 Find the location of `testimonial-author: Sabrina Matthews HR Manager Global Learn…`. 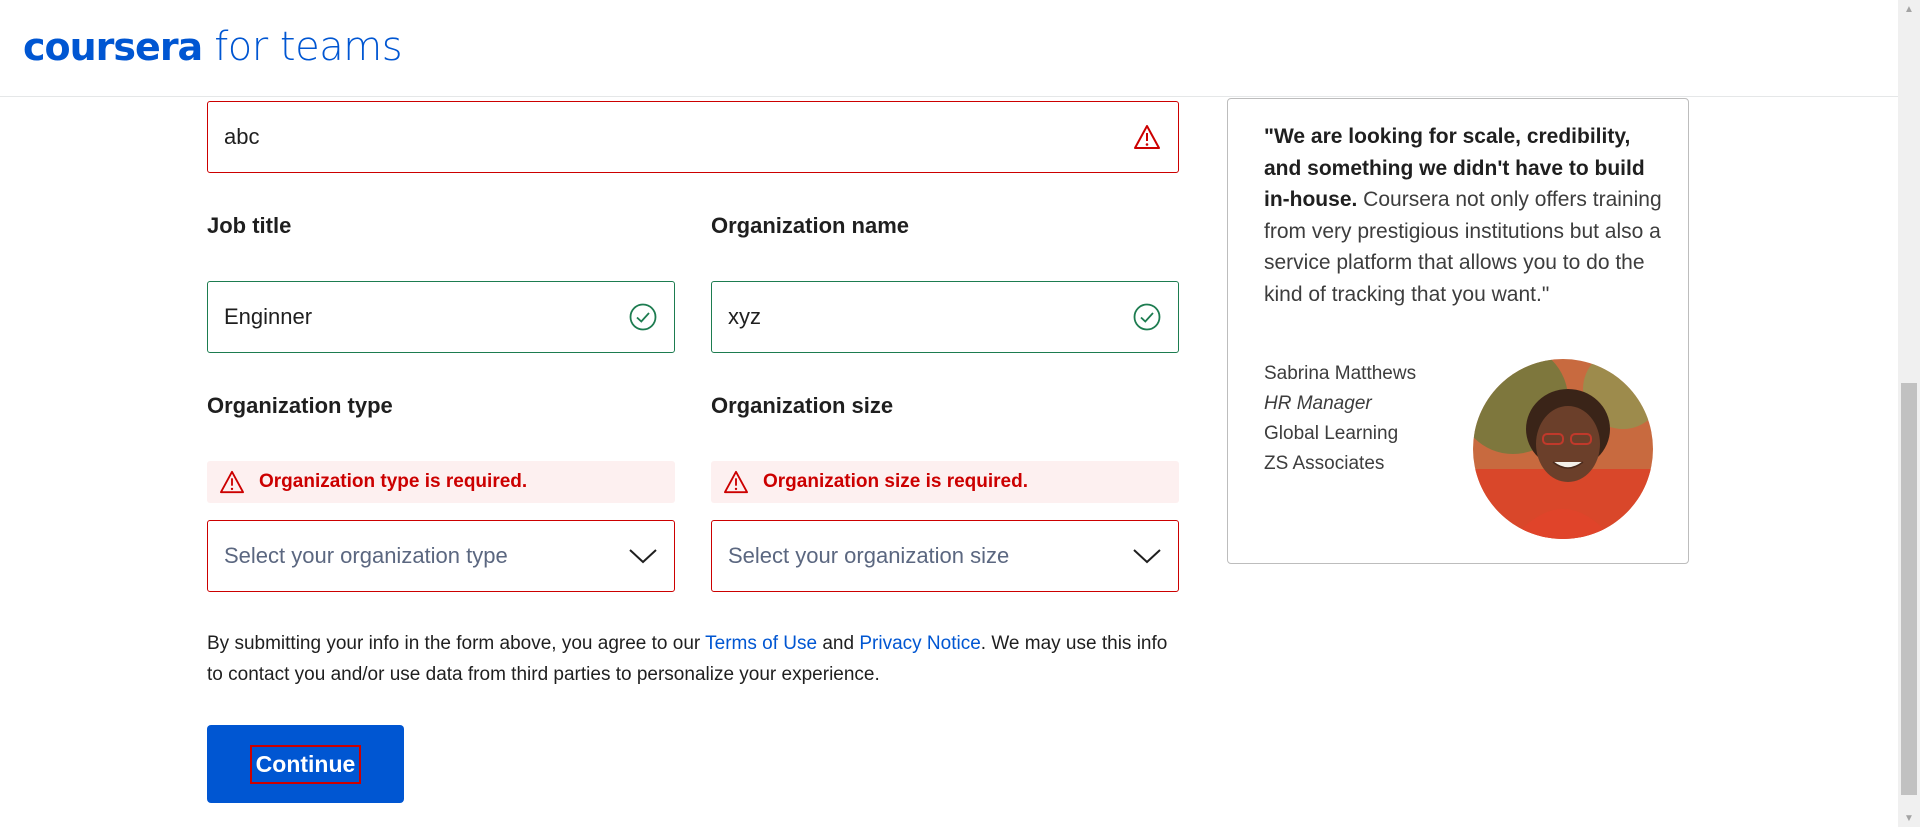

testimonial-author: Sabrina Matthews HR Manager Global Learn… is located at coordinates (1340, 419).